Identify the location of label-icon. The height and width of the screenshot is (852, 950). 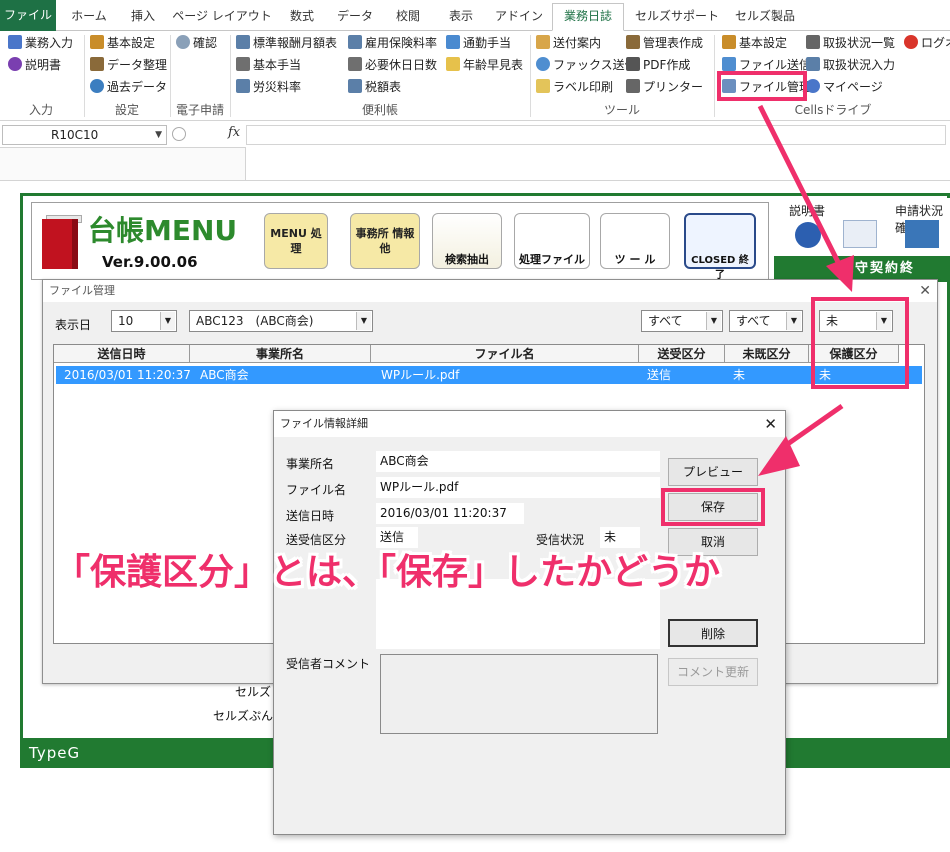
(543, 86).